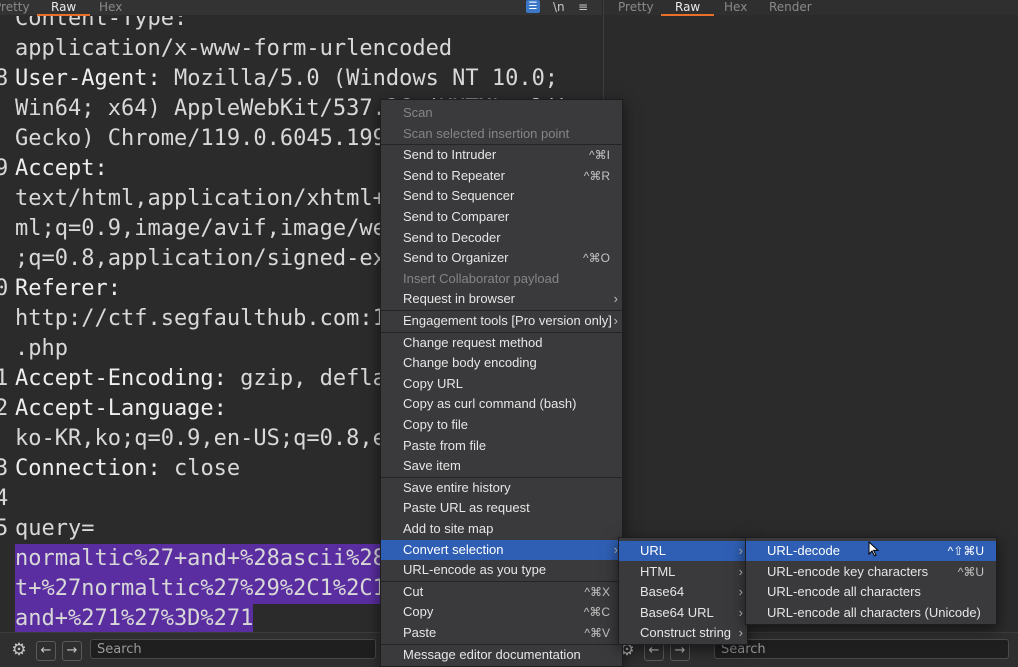 Image resolution: width=1018 pixels, height=667 pixels. I want to click on menu-item-label: Copy URL, so click(433, 383).